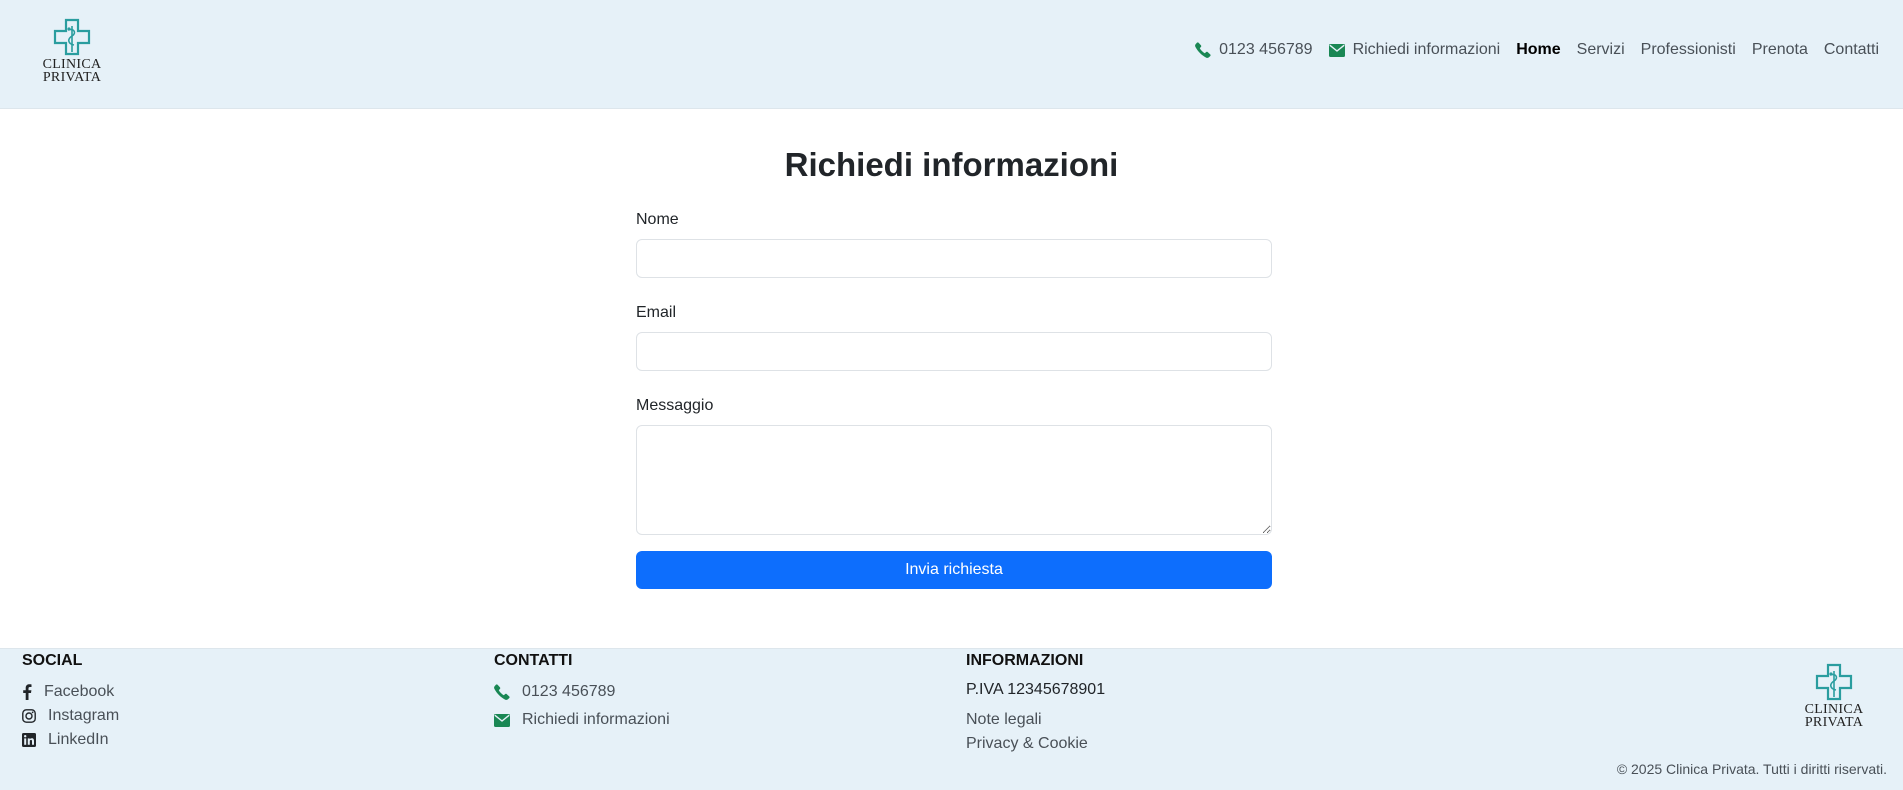 The width and height of the screenshot is (1903, 790). I want to click on email-label: Email, so click(656, 312).